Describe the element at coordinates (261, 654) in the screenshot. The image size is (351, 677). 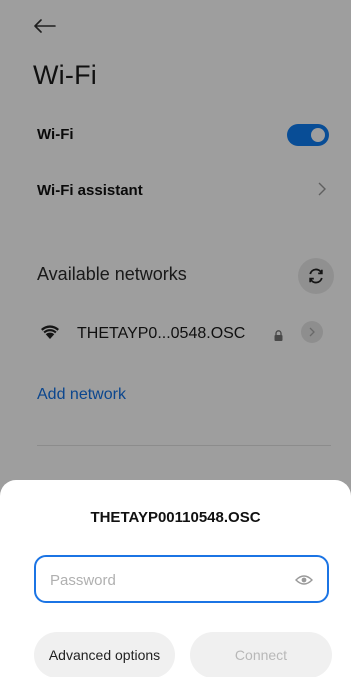
I see `connect-button: Connect` at that location.